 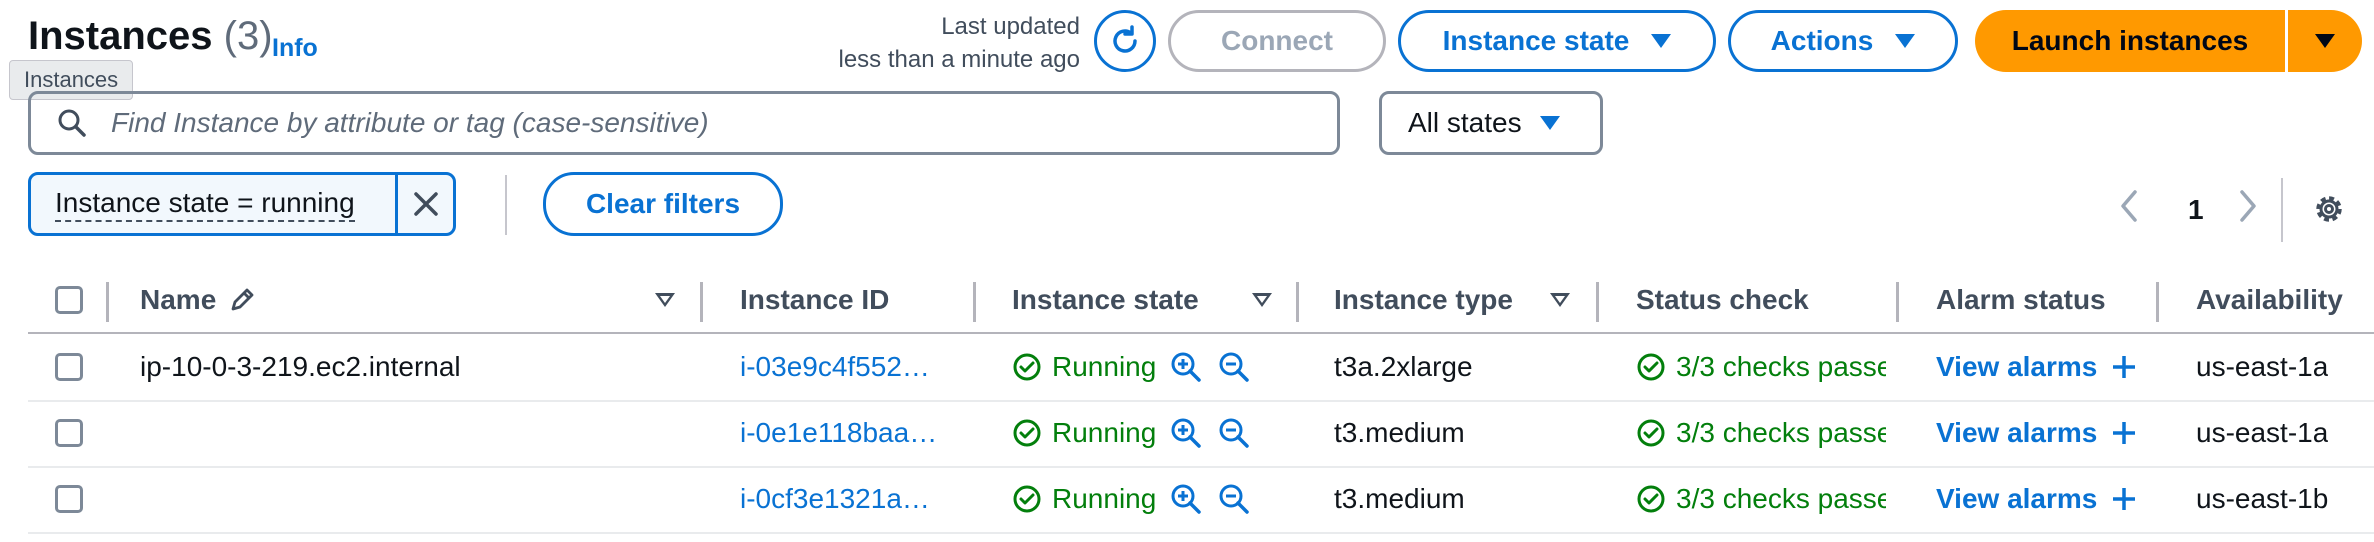 I want to click on filter-token-label: Instance state = running, so click(x=213, y=204).